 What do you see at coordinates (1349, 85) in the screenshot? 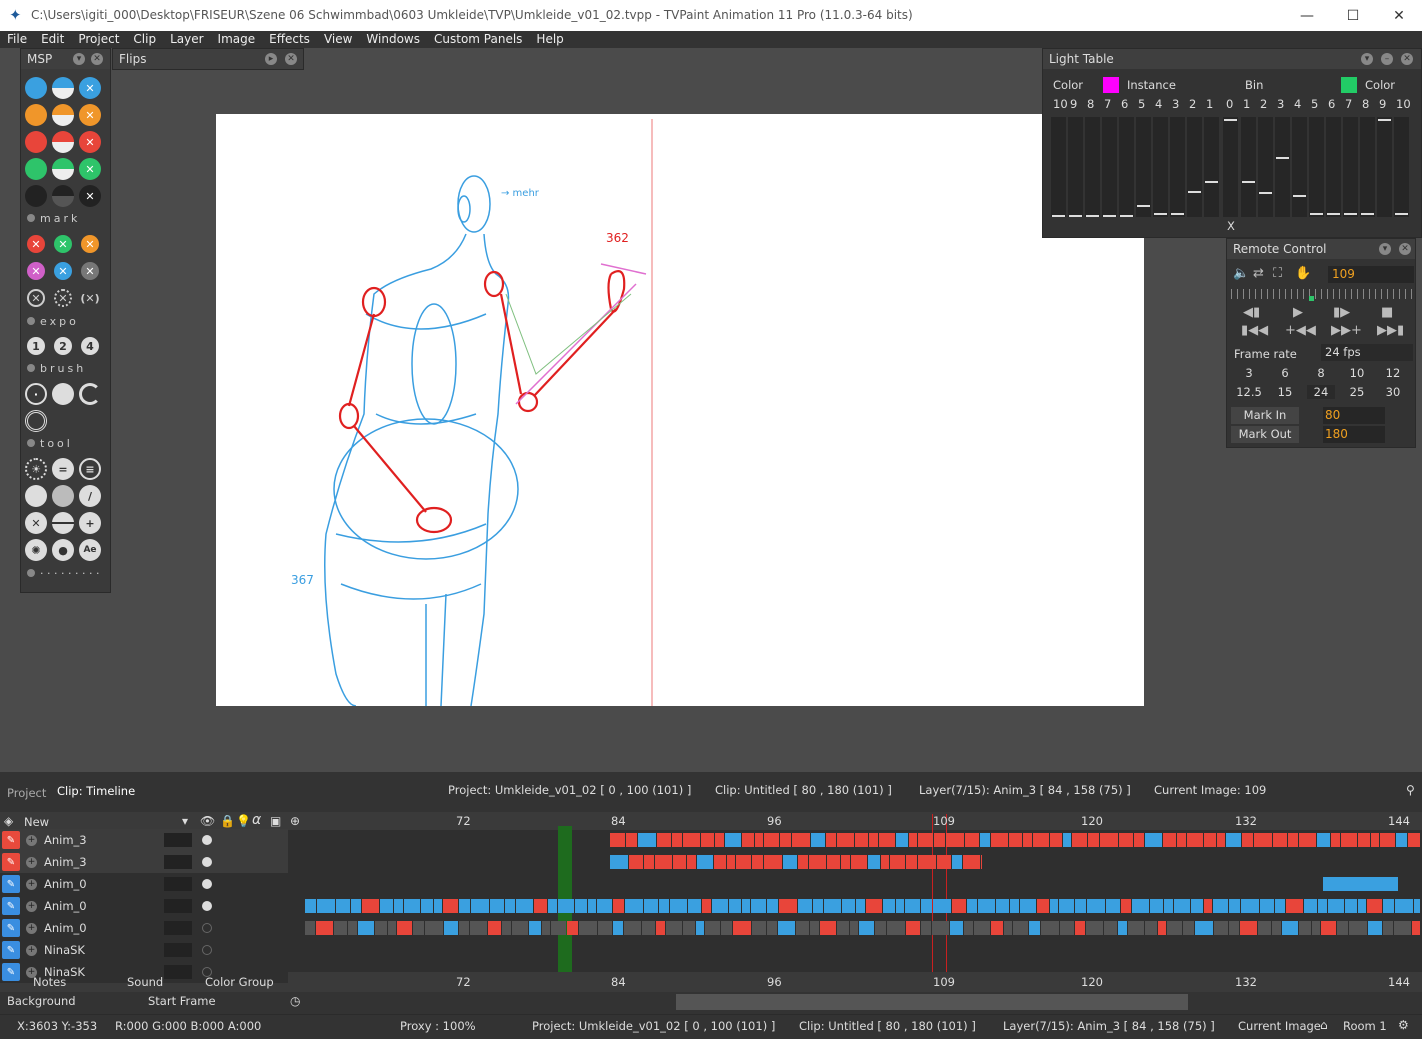
I see `bin-color-swatch` at bounding box center [1349, 85].